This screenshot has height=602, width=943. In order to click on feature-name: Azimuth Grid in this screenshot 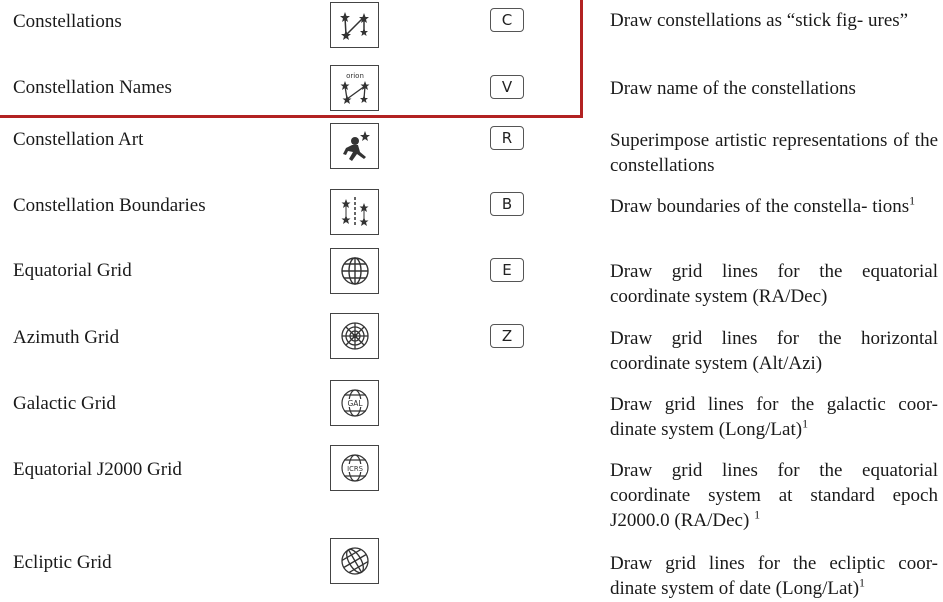, I will do `click(66, 337)`.